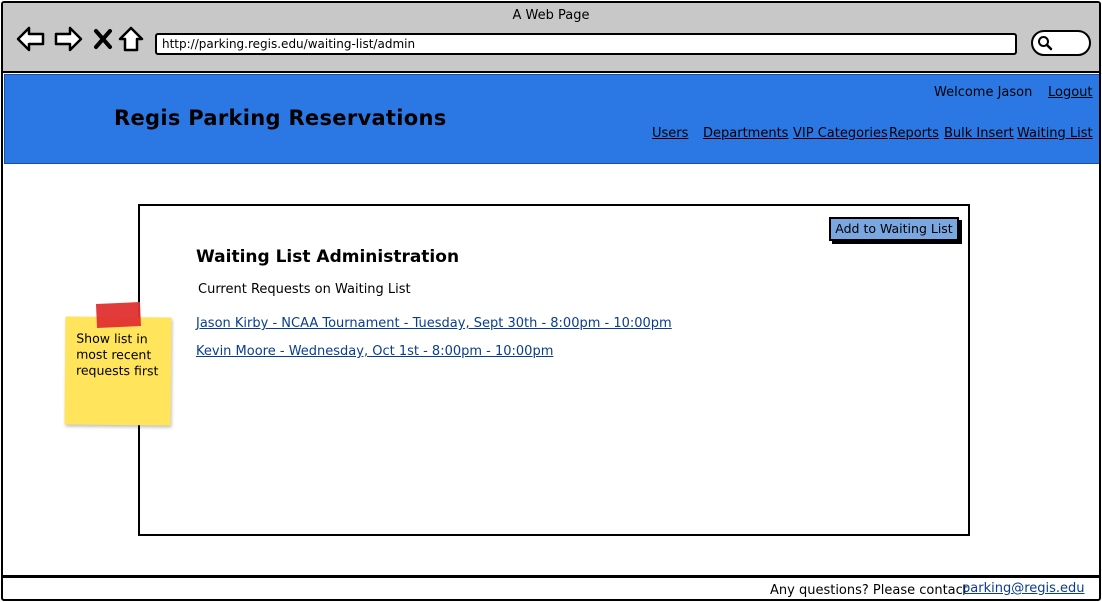  What do you see at coordinates (304, 289) in the screenshot?
I see `section-subtitle: Current Requests on Waiting List` at bounding box center [304, 289].